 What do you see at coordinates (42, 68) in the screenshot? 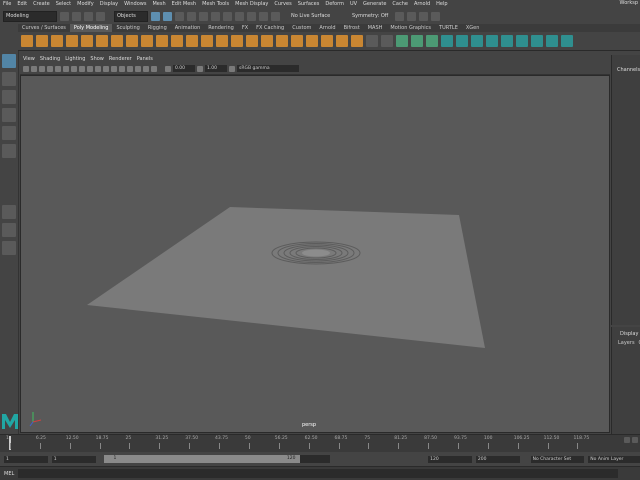
I see `bookmark-icon` at bounding box center [42, 68].